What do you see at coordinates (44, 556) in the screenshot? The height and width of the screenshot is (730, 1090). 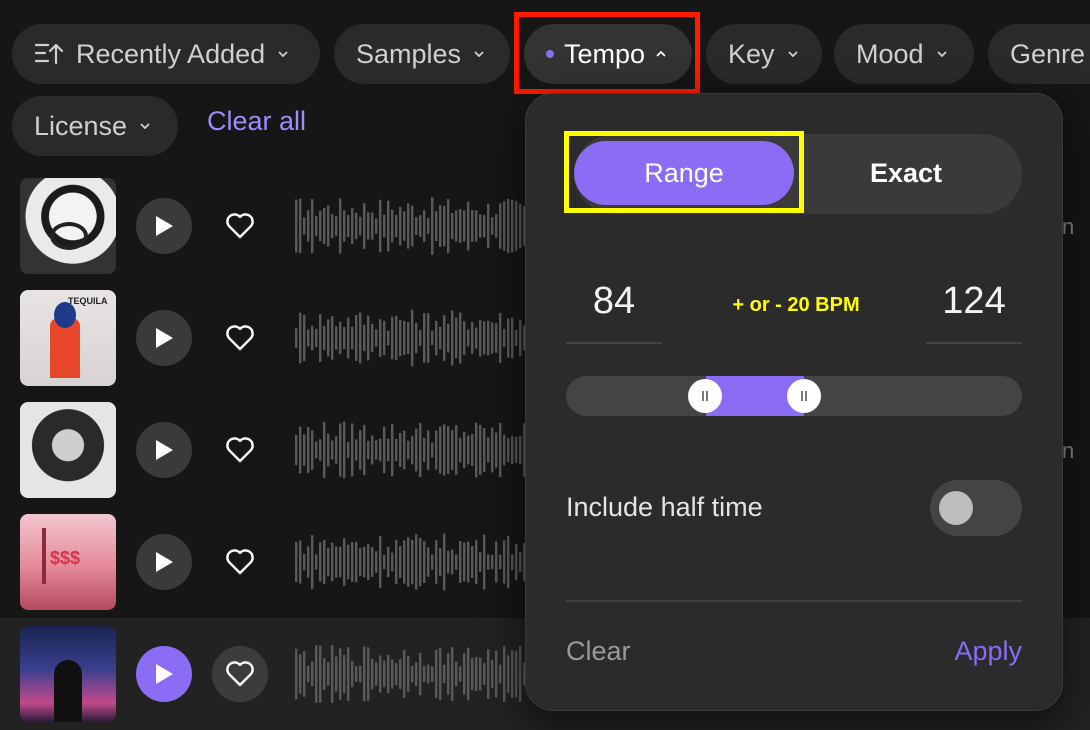 I see `cover-tower-shape` at bounding box center [44, 556].